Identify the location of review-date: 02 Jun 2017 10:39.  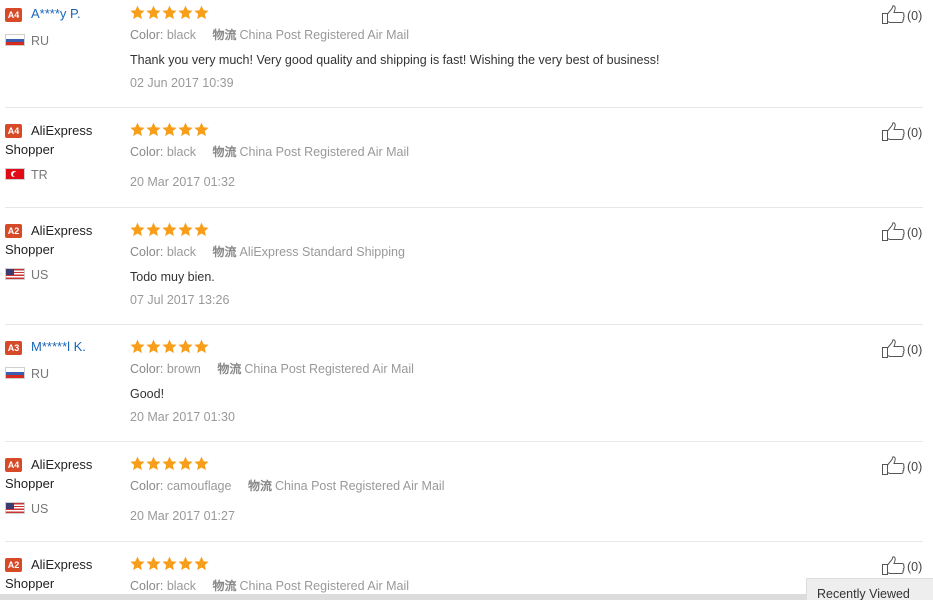
(182, 83).